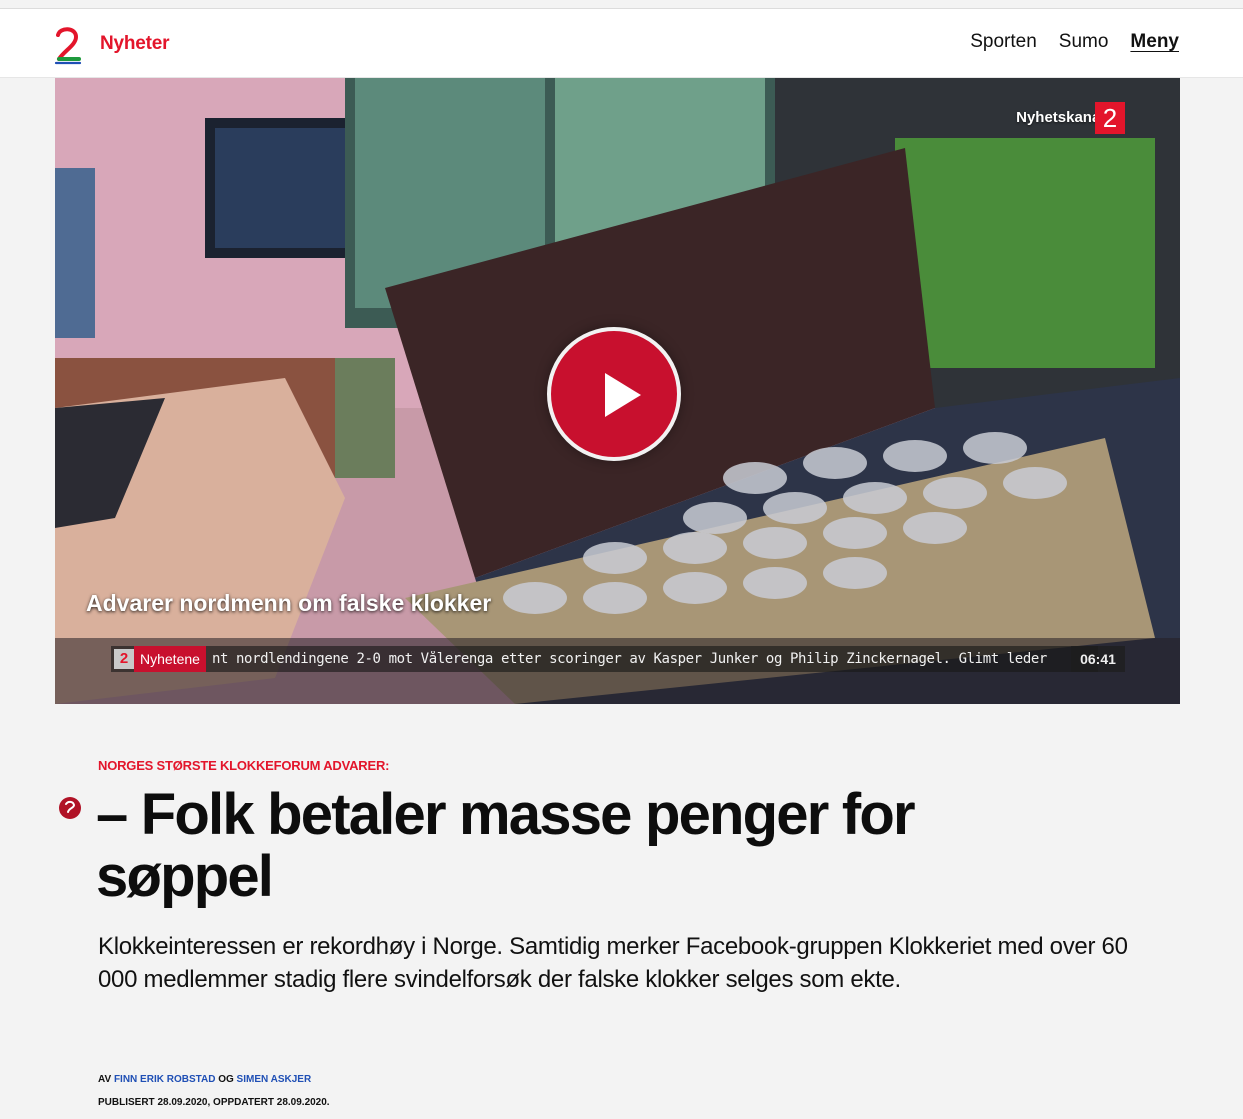  What do you see at coordinates (226, 1079) in the screenshot?
I see `byline-joiner: OG` at bounding box center [226, 1079].